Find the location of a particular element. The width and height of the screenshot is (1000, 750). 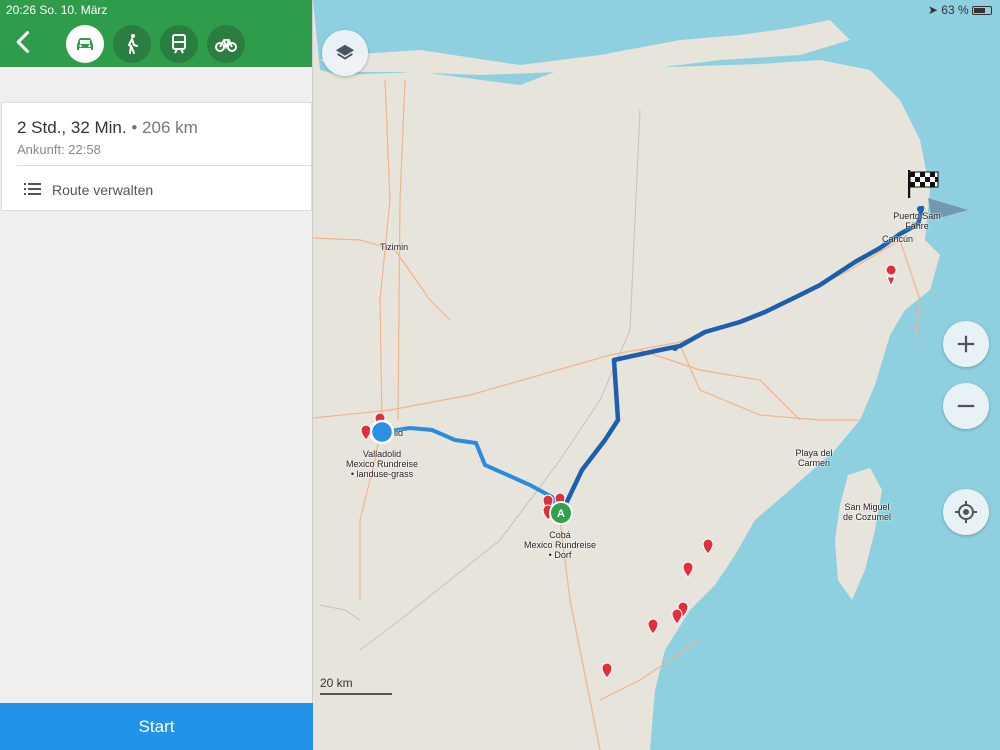

mode-train-button is located at coordinates (179, 44).